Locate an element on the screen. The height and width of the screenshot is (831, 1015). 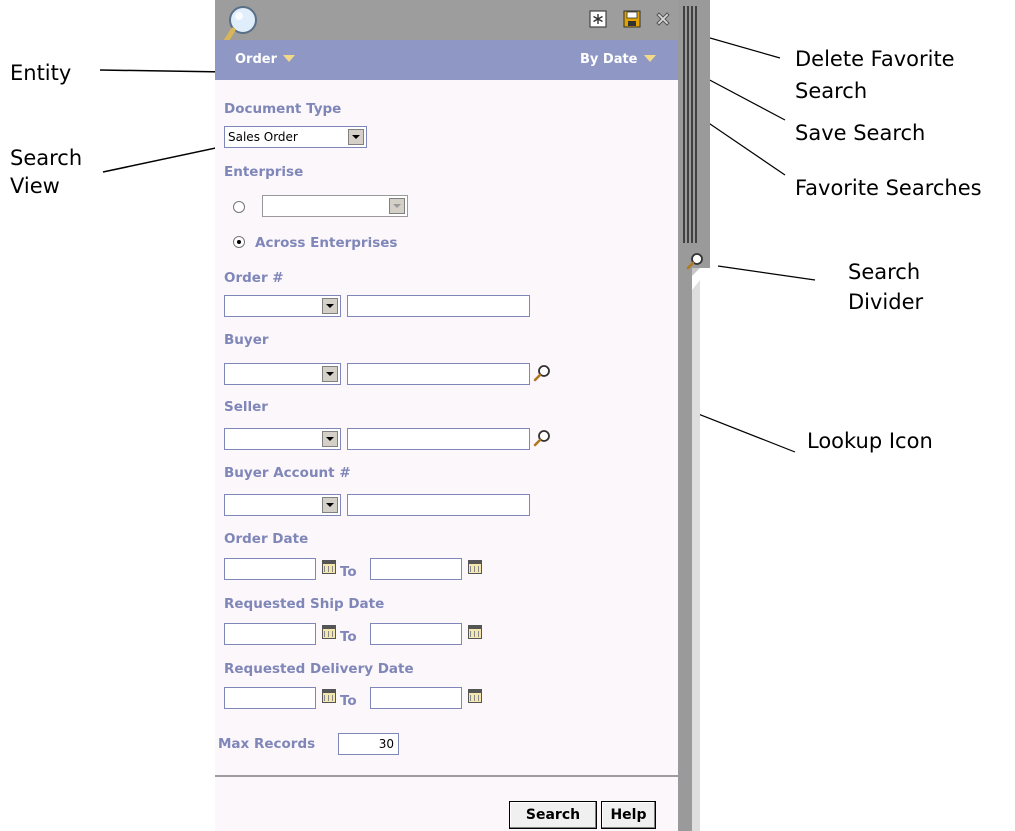
seller-input is located at coordinates (438, 439).